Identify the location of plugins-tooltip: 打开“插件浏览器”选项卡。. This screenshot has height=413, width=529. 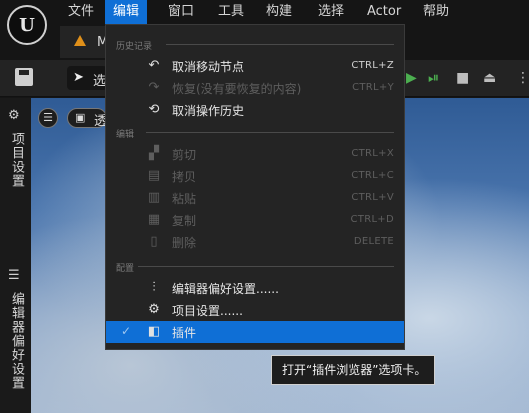
(353, 370).